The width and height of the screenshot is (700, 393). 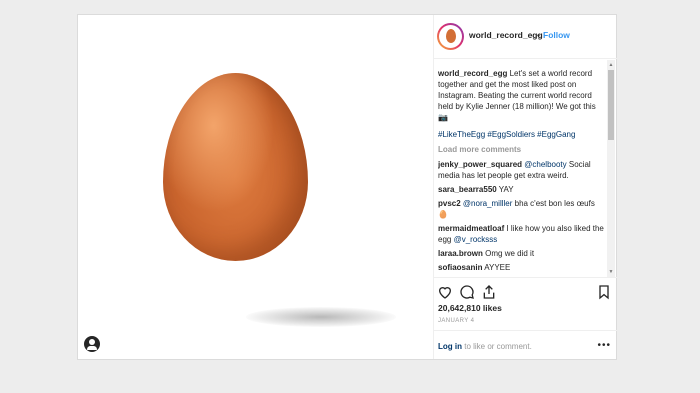 What do you see at coordinates (506, 35) in the screenshot?
I see `username-link: world_record_egg` at bounding box center [506, 35].